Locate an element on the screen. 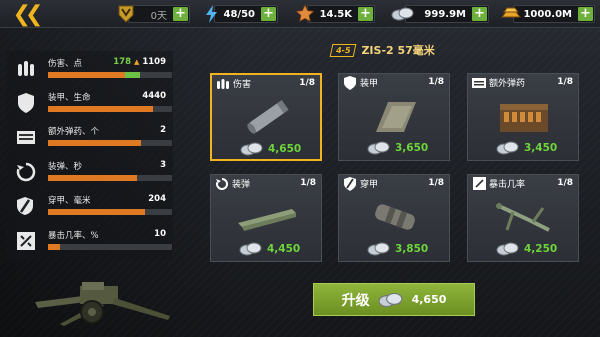 The height and width of the screenshot is (337, 600). ammo-box-icon is located at coordinates (26, 137).